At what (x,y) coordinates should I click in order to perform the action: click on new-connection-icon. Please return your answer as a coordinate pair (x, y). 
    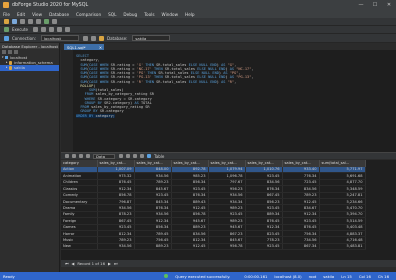
    Looking at the image, I should click on (4, 52).